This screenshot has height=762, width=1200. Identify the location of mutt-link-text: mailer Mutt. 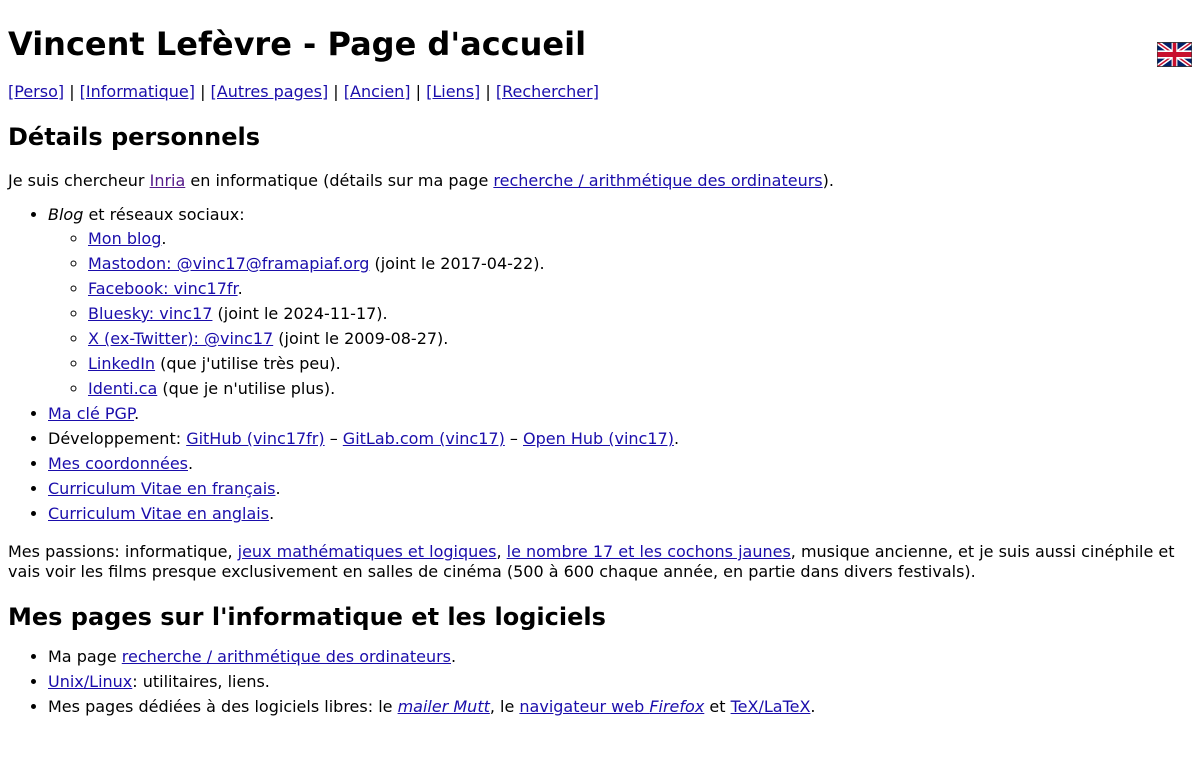
(443, 706).